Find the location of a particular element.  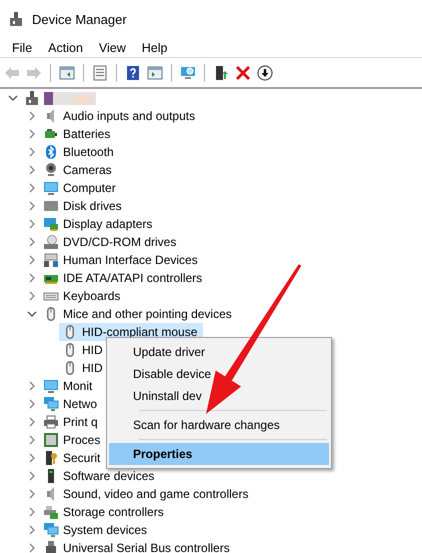

tree-item: Cameras is located at coordinates (87, 170).